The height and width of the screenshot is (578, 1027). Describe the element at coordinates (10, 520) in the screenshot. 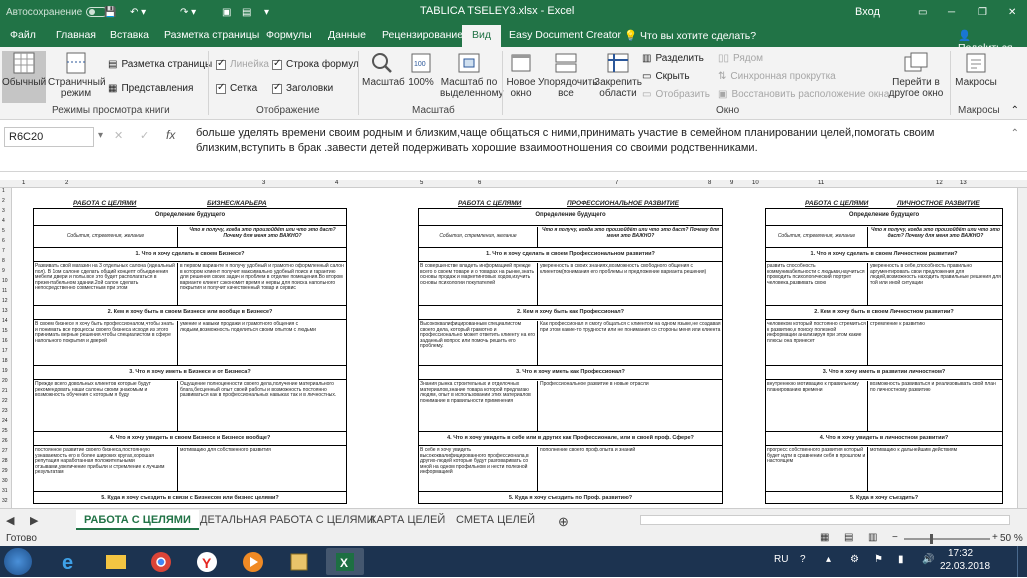

I see `tab-prev-icon: ◀` at that location.